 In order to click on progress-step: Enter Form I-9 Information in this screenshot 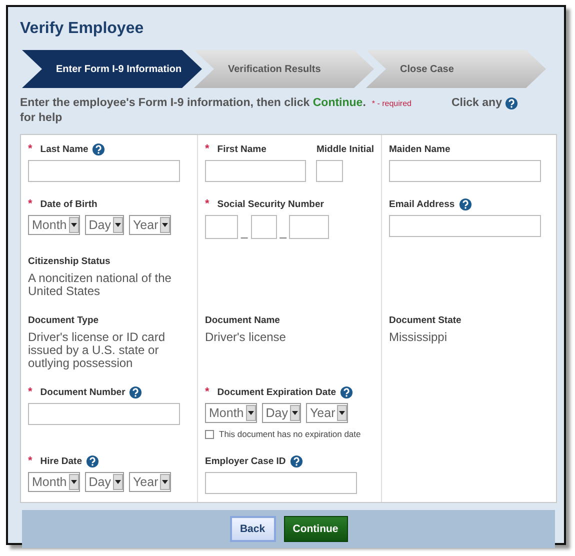, I will do `click(112, 69)`.